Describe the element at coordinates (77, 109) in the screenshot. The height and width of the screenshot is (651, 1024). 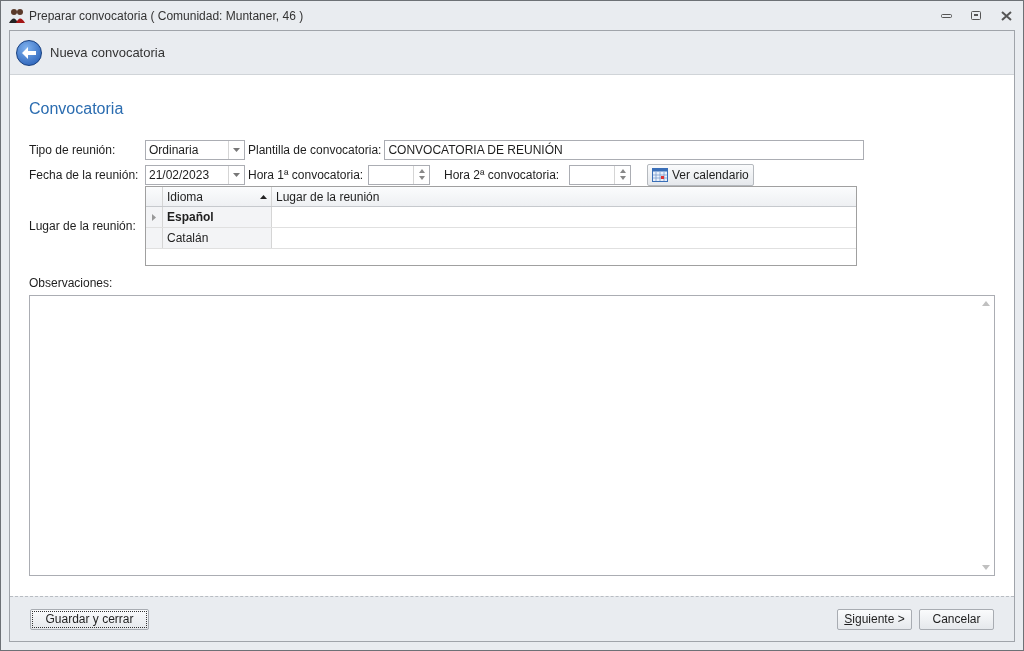
I see `section-title: Convocatoria` at that location.